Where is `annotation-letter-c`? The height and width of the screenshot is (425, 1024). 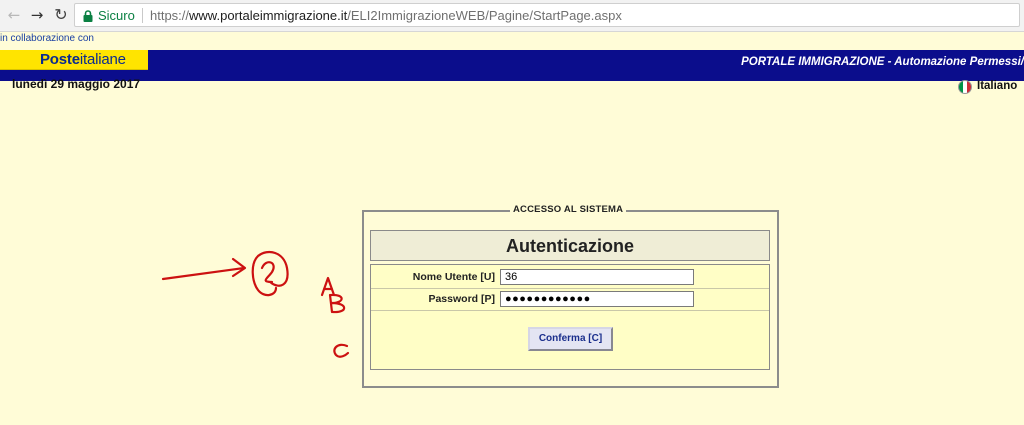
annotation-letter-c is located at coordinates (341, 350).